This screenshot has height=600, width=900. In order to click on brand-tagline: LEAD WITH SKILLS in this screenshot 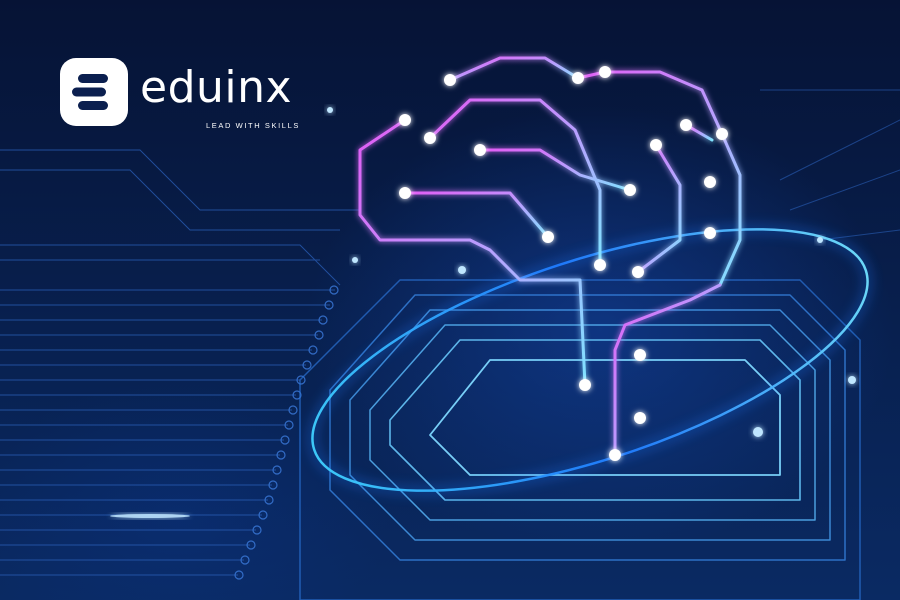, I will do `click(253, 125)`.